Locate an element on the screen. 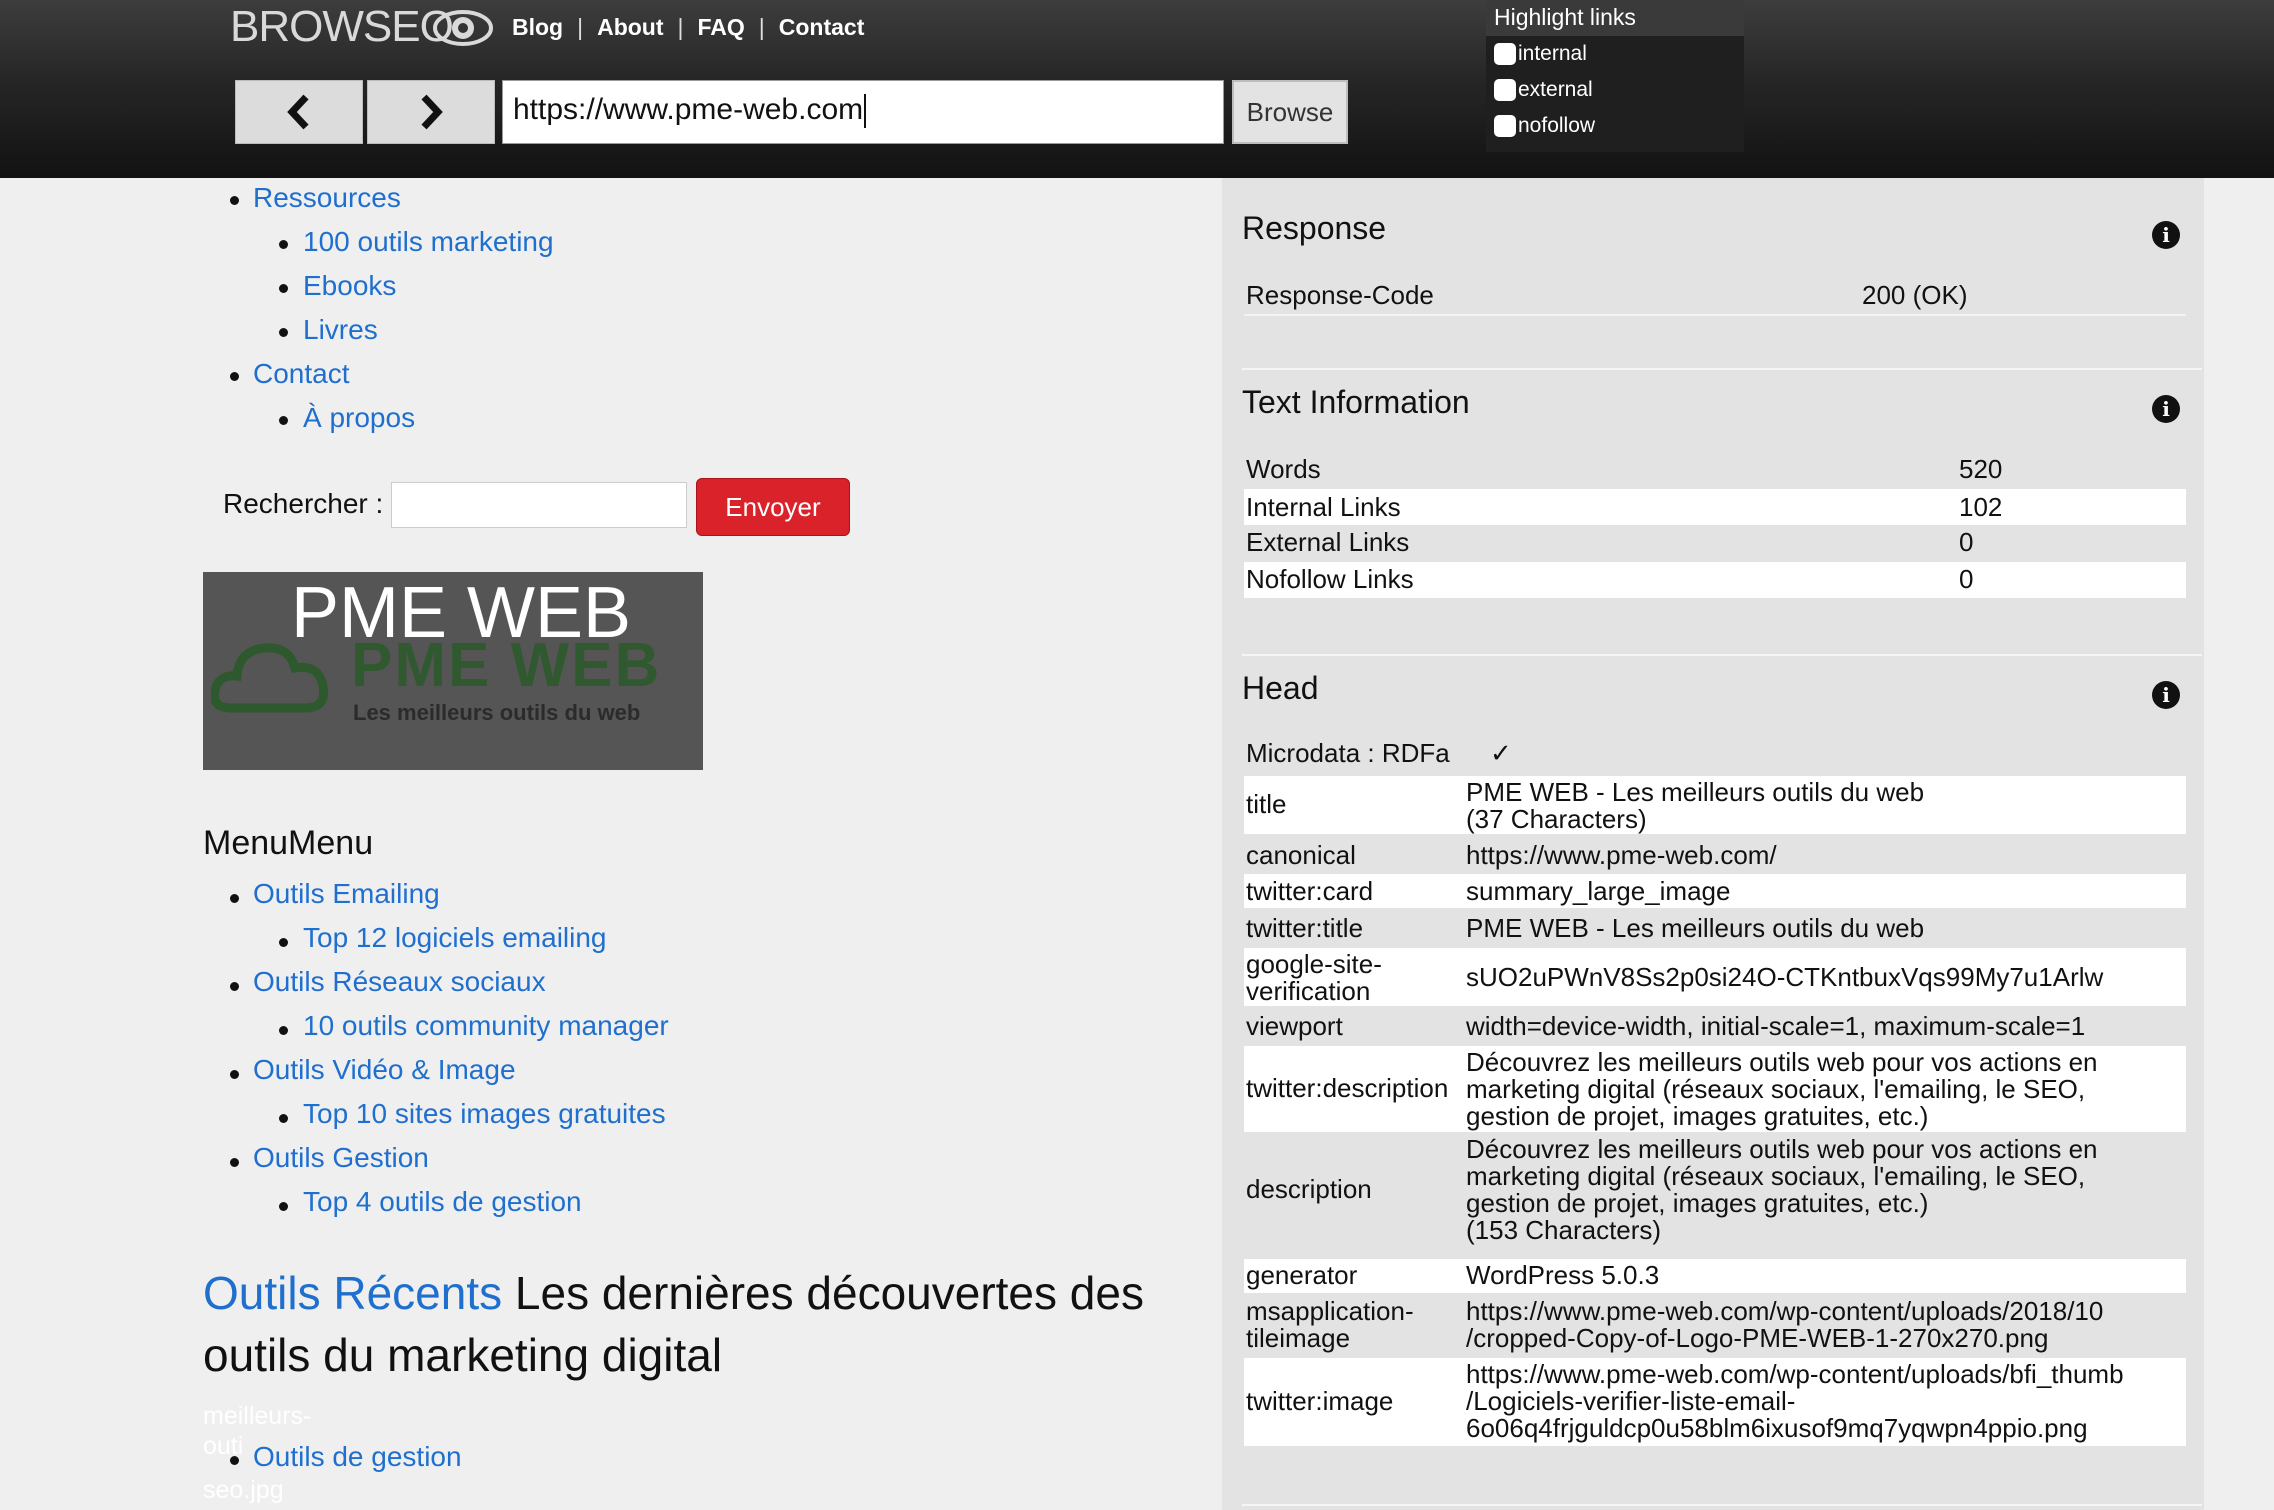  nav-blog: Blog is located at coordinates (537, 27).